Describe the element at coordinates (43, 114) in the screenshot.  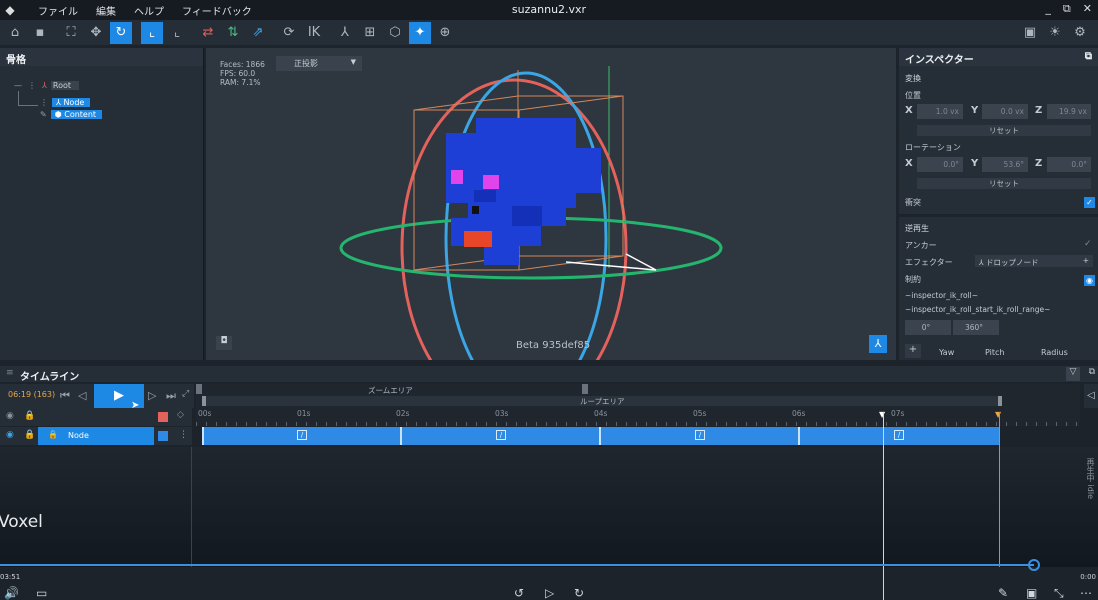
I see `pencil-icon: ✎` at that location.